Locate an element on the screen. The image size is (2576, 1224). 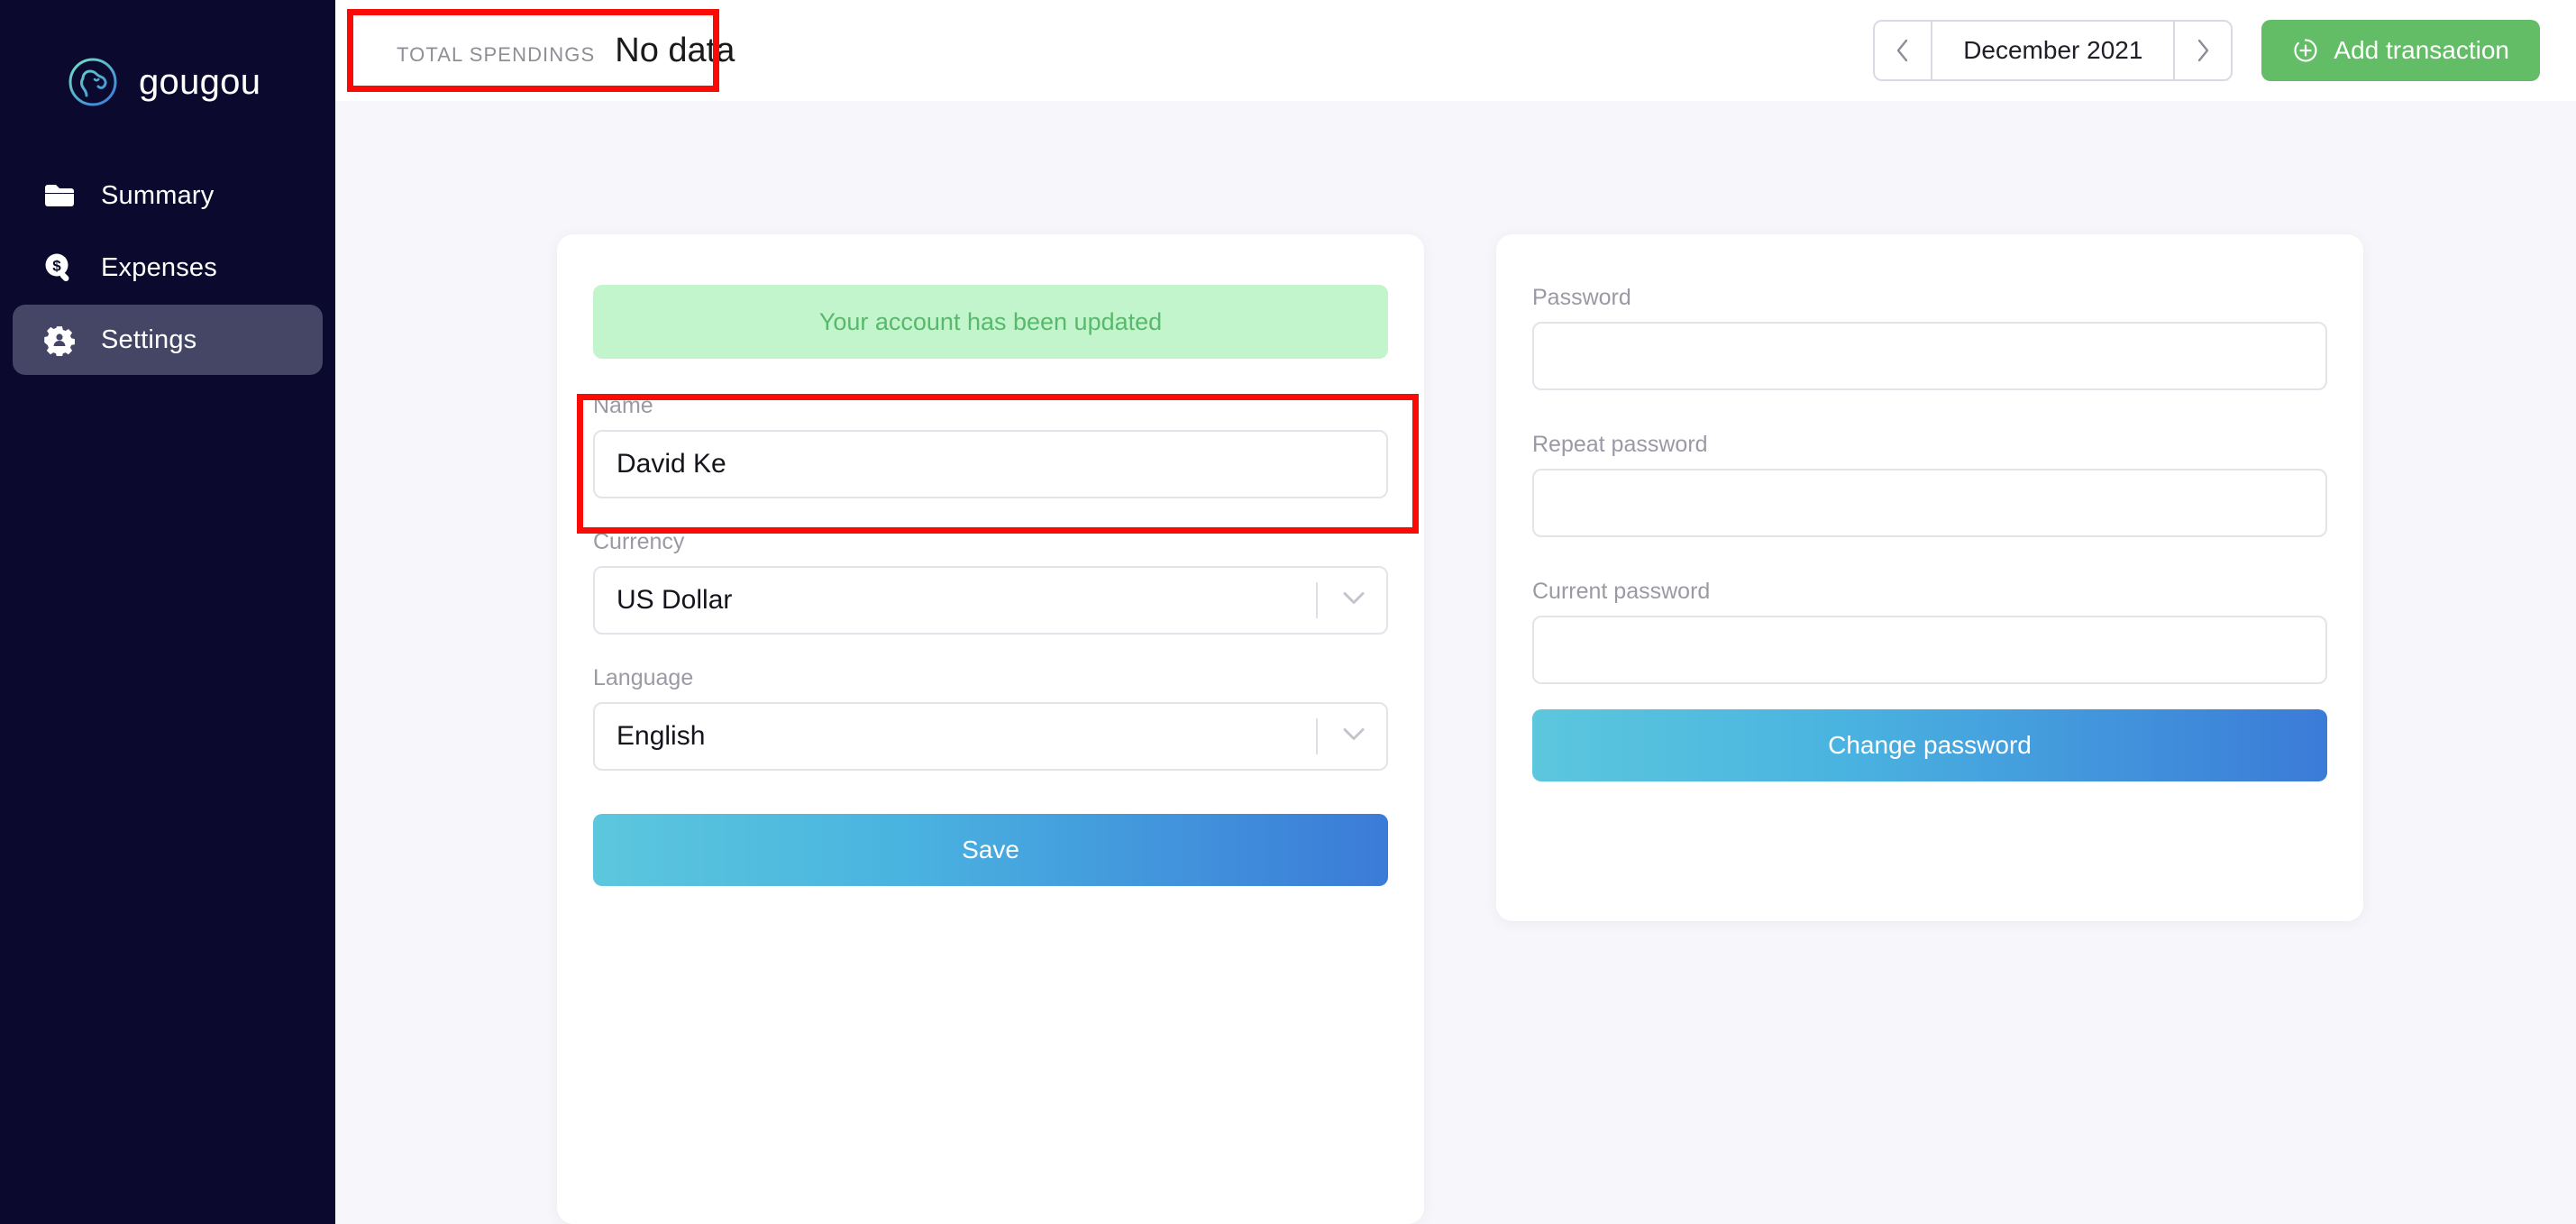
sidebar-item-settings: Settings is located at coordinates (168, 340).